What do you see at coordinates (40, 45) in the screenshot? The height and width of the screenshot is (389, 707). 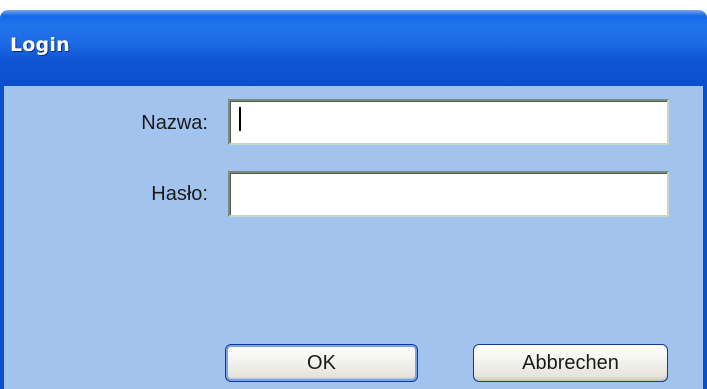 I see `dialog-title: Login` at bounding box center [40, 45].